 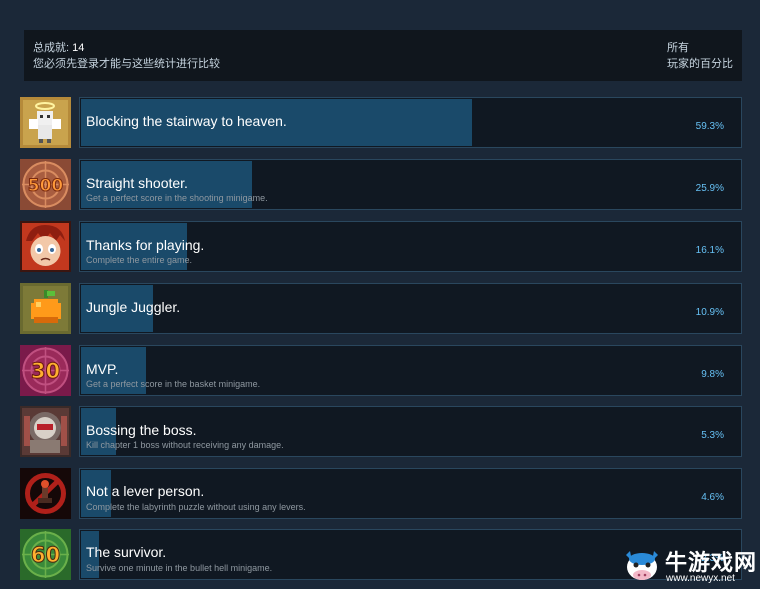 I want to click on cow-logo-icon, so click(x=642, y=565).